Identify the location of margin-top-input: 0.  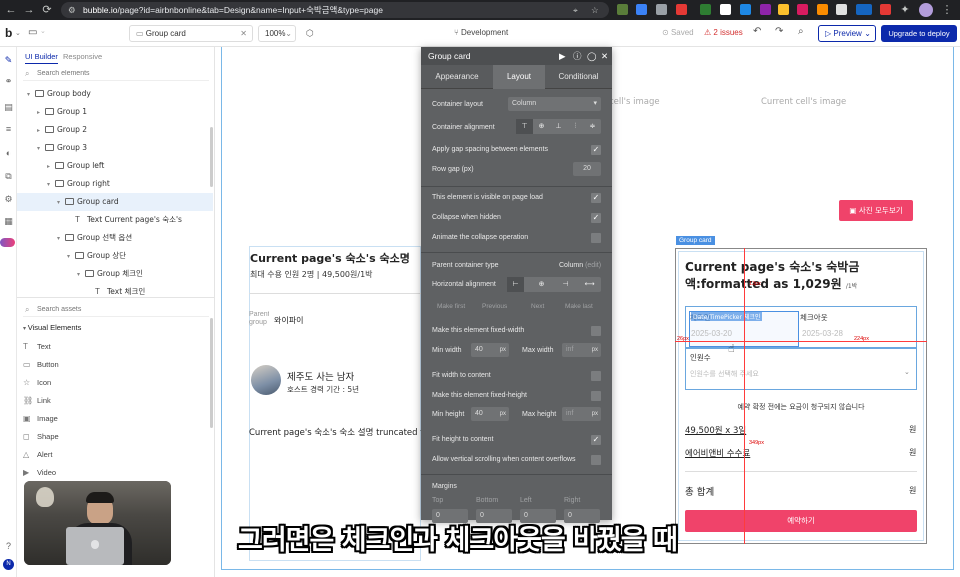
(450, 516).